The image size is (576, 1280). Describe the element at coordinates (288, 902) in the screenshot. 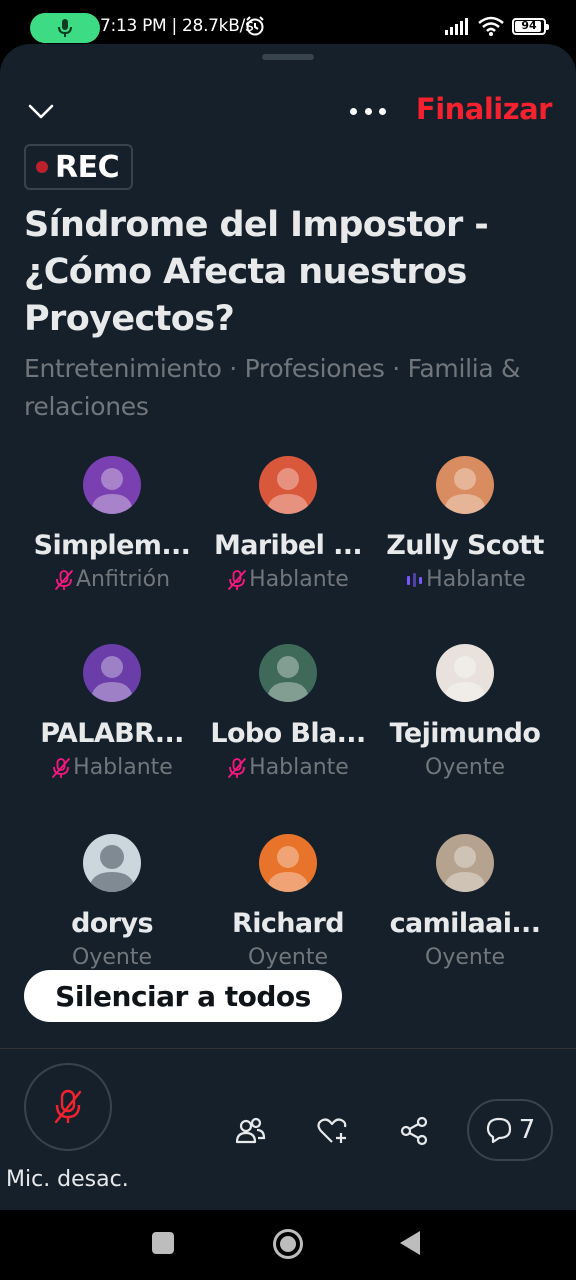

I see `participant-card: Richard Oyente` at that location.